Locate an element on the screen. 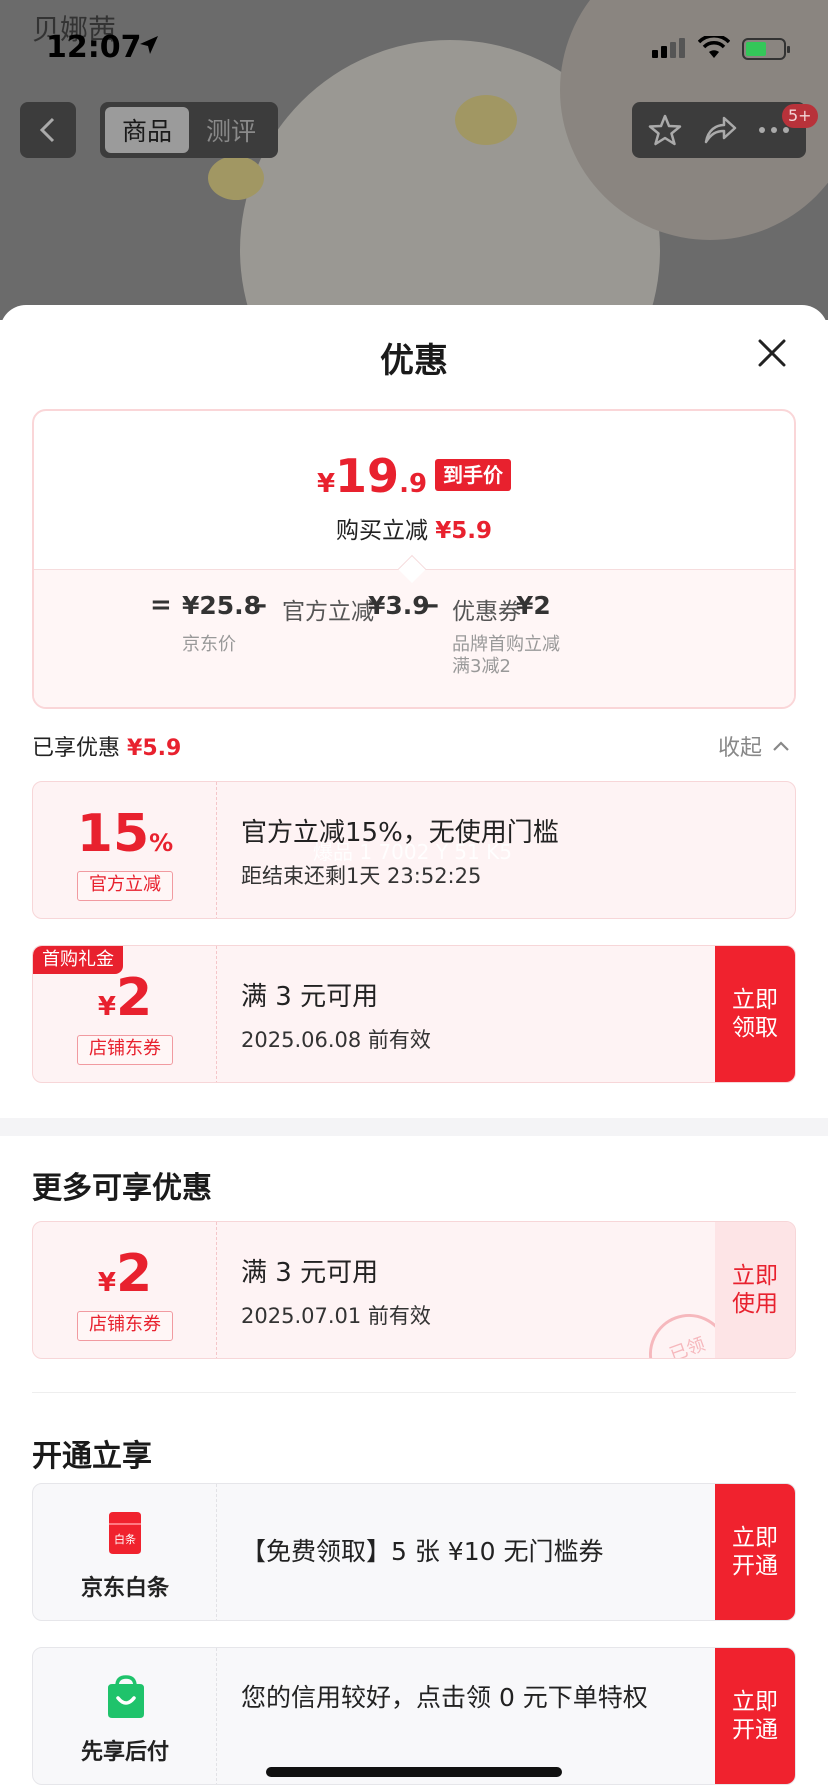 The image size is (828, 1792). svg-text: 白条 is located at coordinates (125, 1539).